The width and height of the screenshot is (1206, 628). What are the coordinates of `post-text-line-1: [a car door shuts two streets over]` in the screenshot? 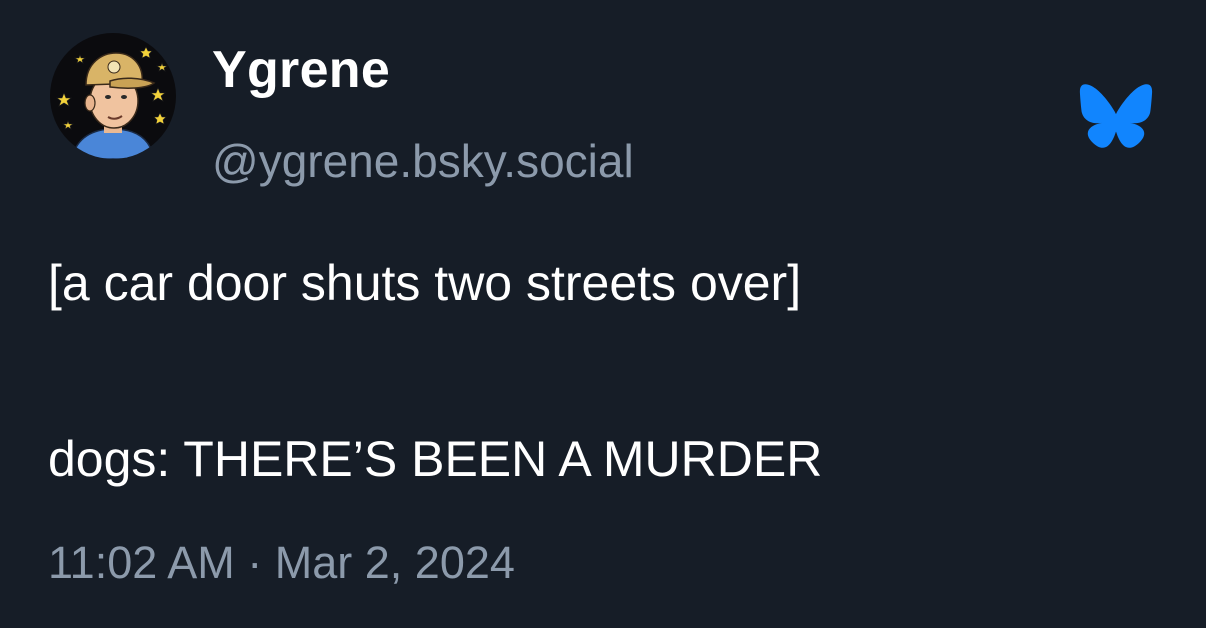 It's located at (425, 283).